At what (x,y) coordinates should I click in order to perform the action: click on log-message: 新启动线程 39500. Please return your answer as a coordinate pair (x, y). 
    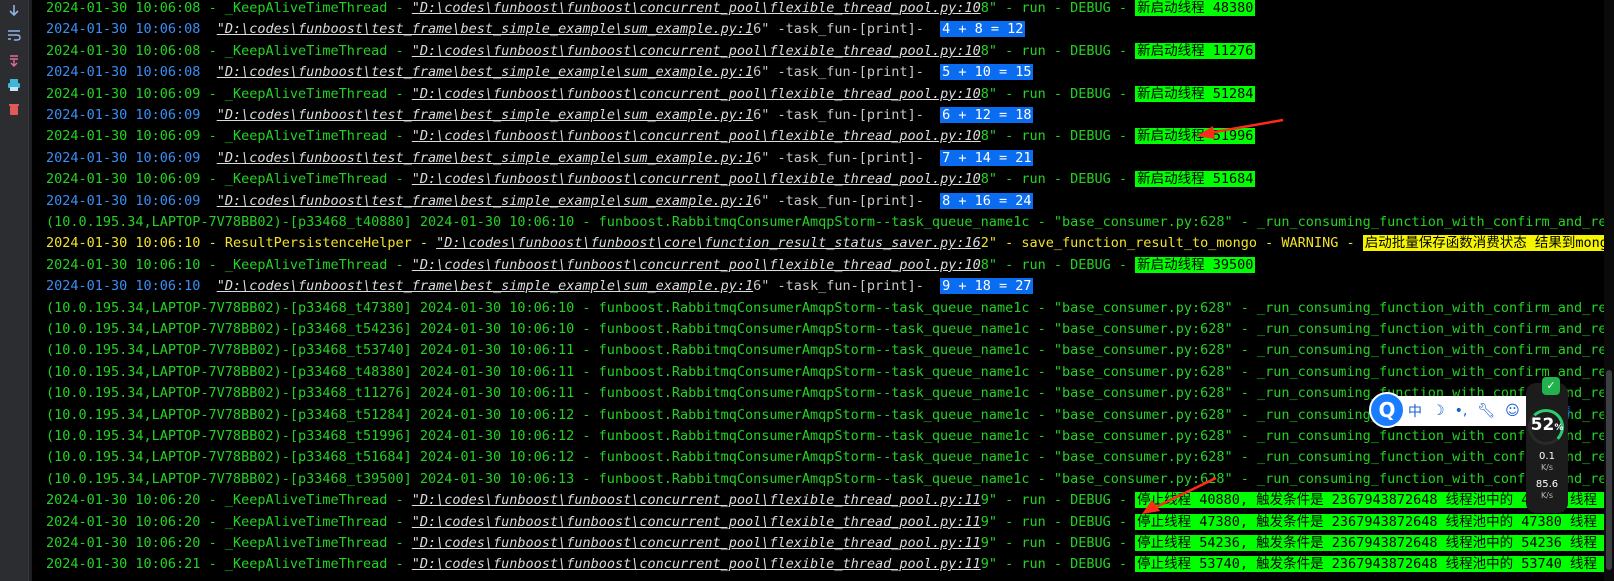
    Looking at the image, I should click on (1195, 264).